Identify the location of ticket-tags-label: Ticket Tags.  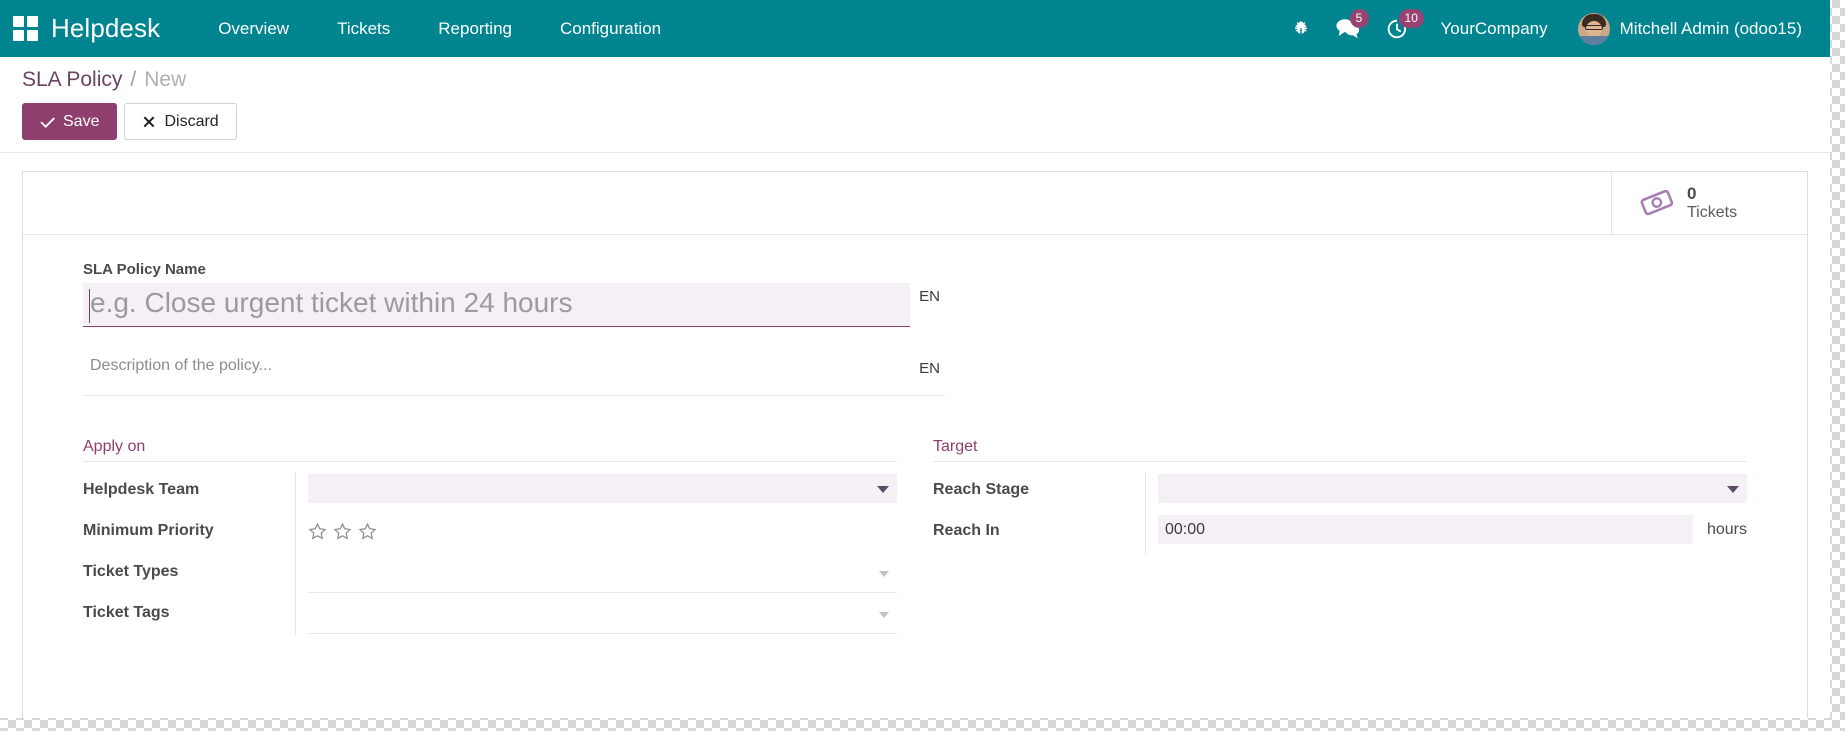
(126, 613).